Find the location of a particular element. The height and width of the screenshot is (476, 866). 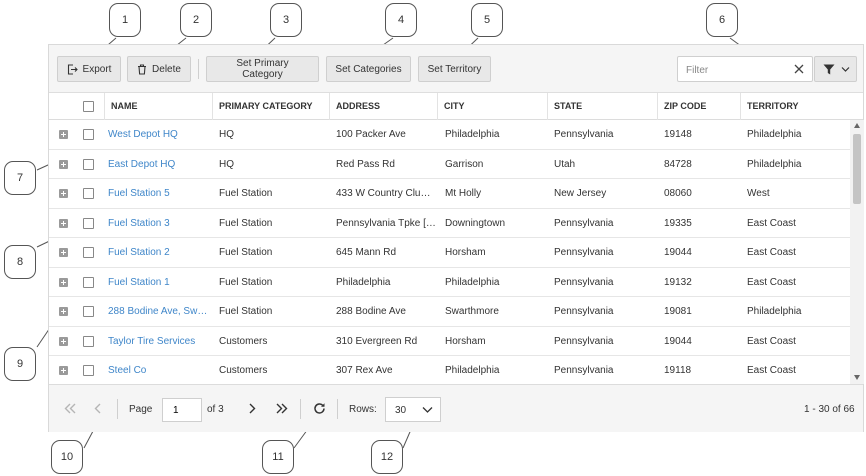

callout-9: 9 is located at coordinates (20, 364).